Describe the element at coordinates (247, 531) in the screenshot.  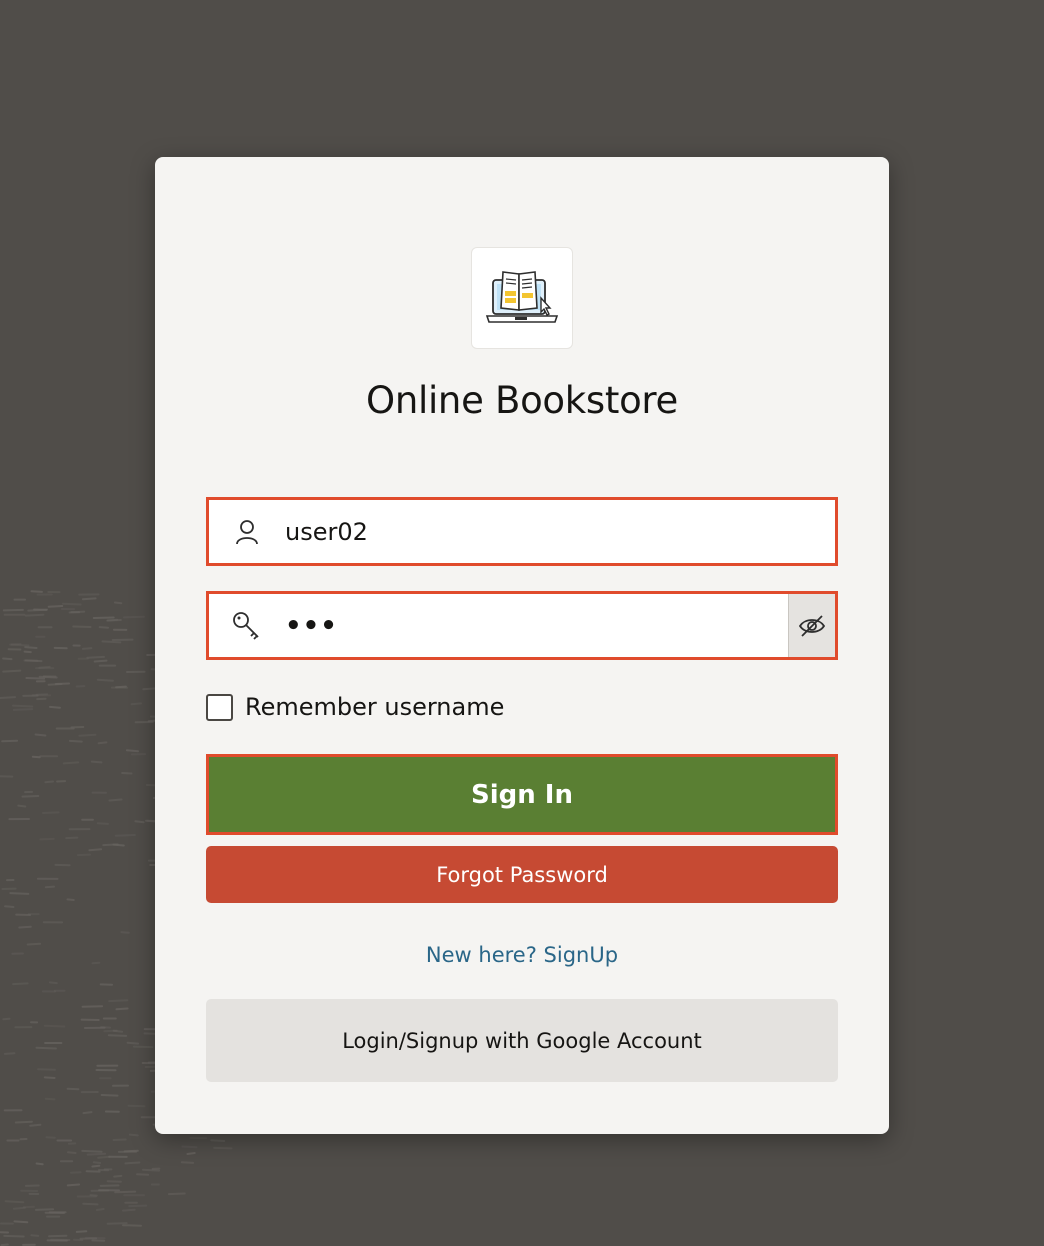
I see `user-icon` at that location.